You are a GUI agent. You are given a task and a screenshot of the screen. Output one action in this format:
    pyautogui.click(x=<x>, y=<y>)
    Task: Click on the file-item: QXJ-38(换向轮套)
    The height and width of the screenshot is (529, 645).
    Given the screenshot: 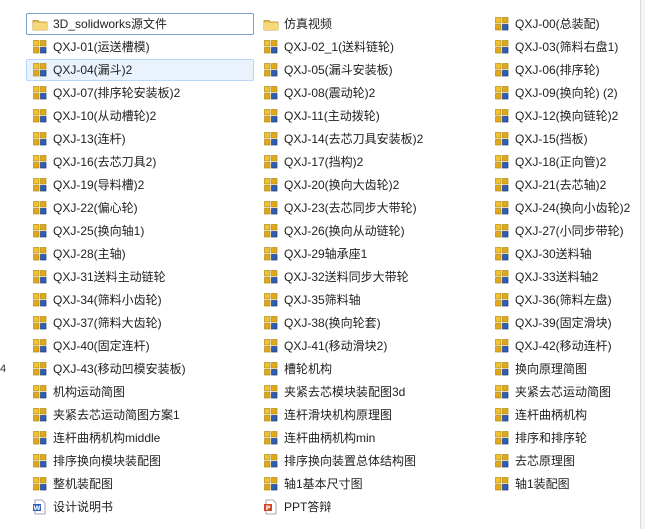 What is the action you would take?
    pyautogui.click(x=371, y=323)
    